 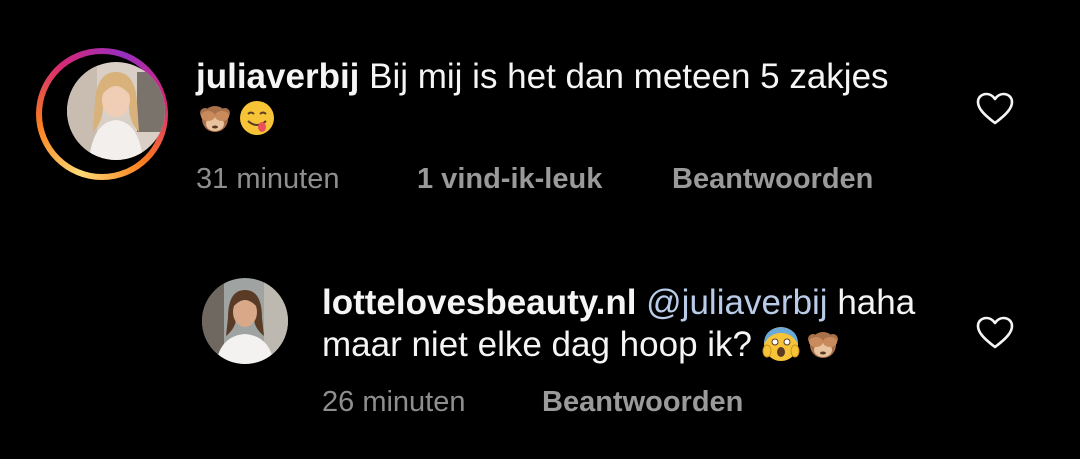 What do you see at coordinates (509, 179) in the screenshot?
I see `likes-count-link: 1 vind-ik-leuk` at bounding box center [509, 179].